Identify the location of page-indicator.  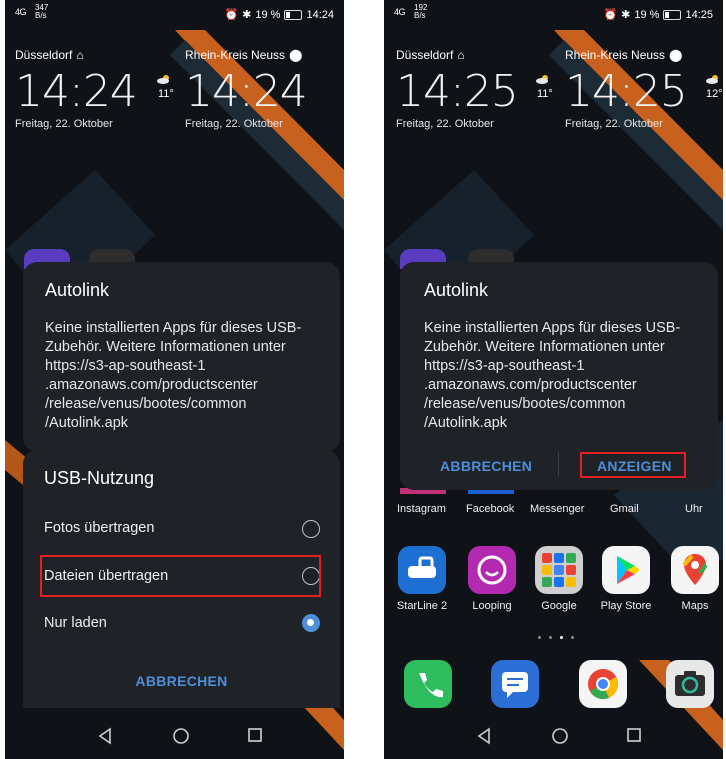
(556, 637).